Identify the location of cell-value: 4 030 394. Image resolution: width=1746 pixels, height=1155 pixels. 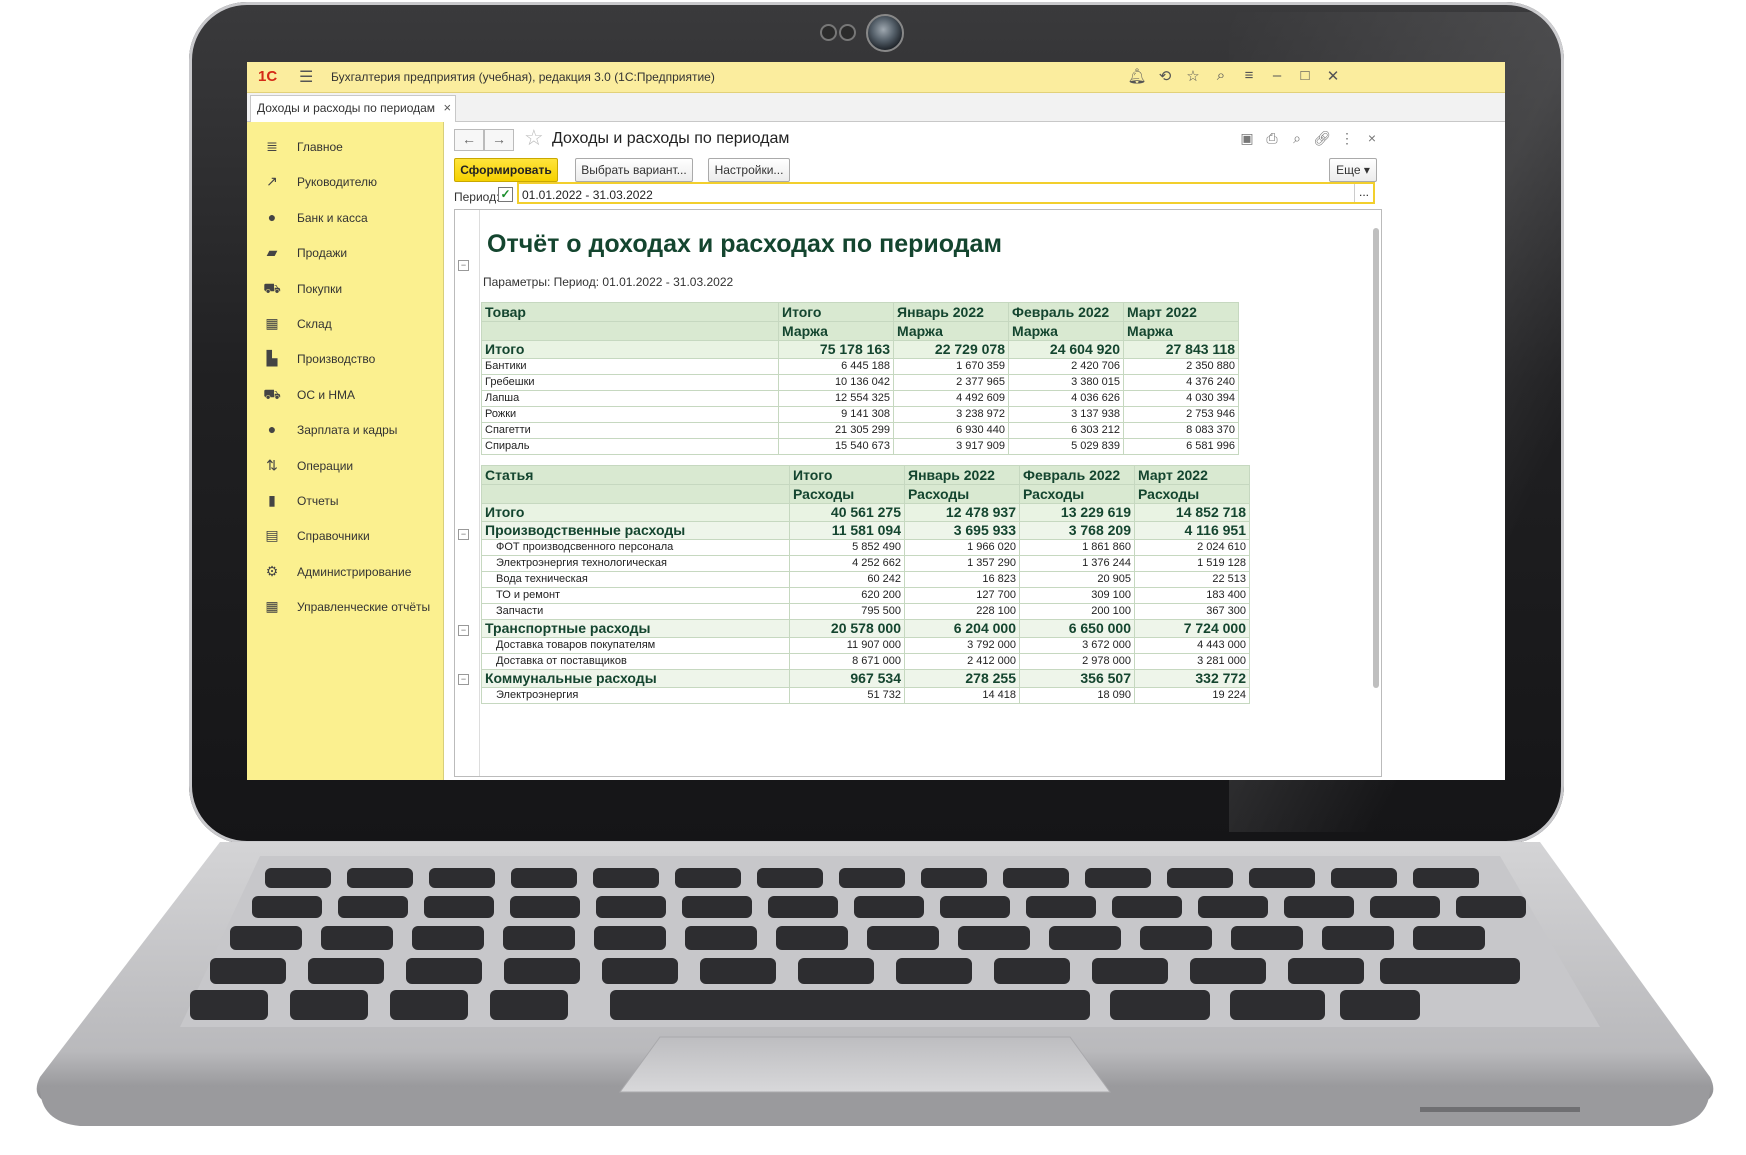
(1181, 398).